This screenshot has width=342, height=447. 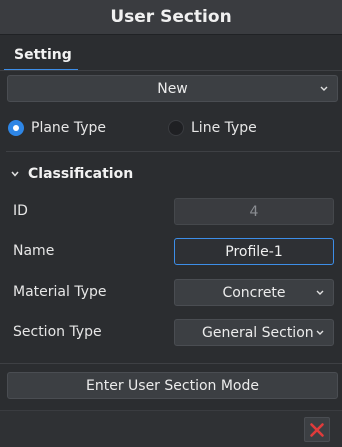 I want to click on line-type-radio: Line Type, so click(x=212, y=128).